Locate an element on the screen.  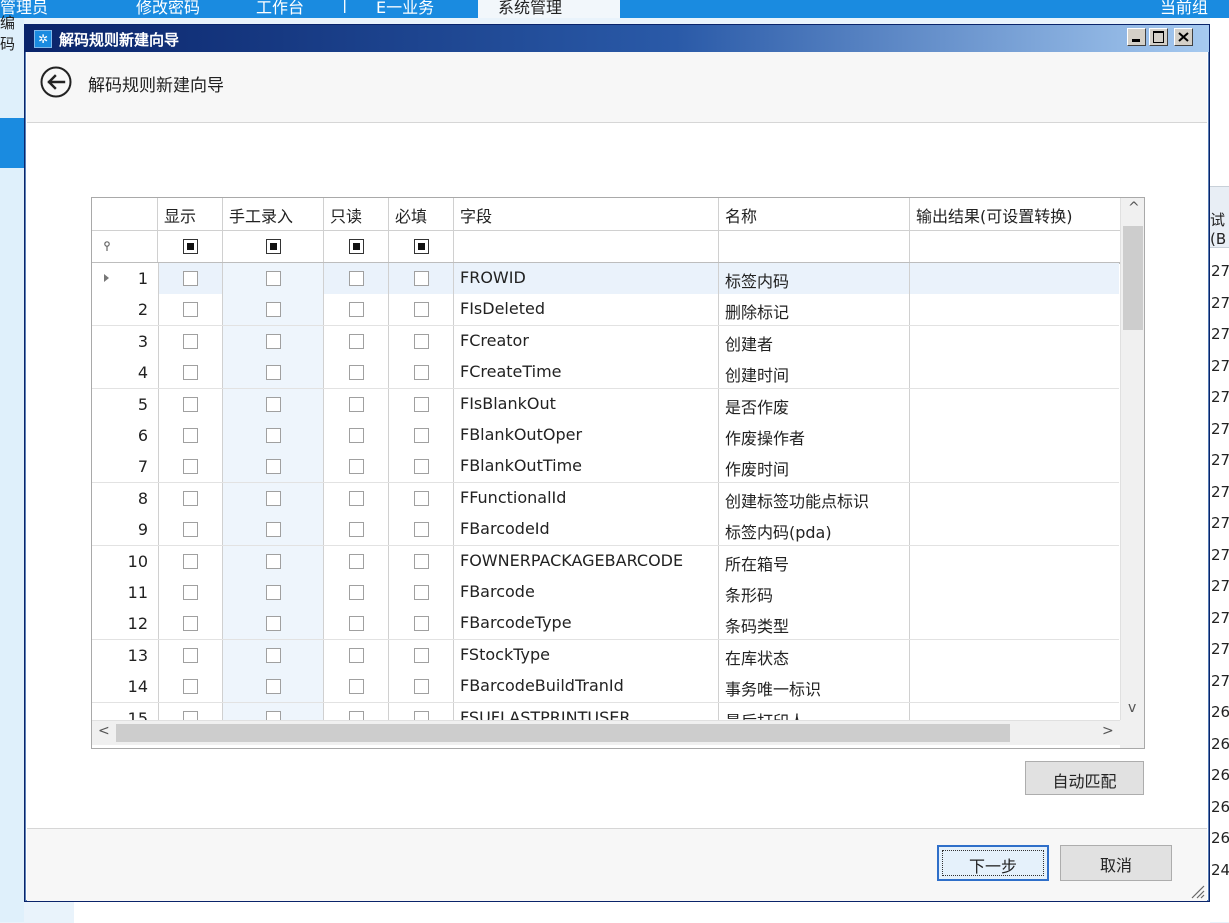
topbar-change-password: 修改密码 is located at coordinates (168, 9).